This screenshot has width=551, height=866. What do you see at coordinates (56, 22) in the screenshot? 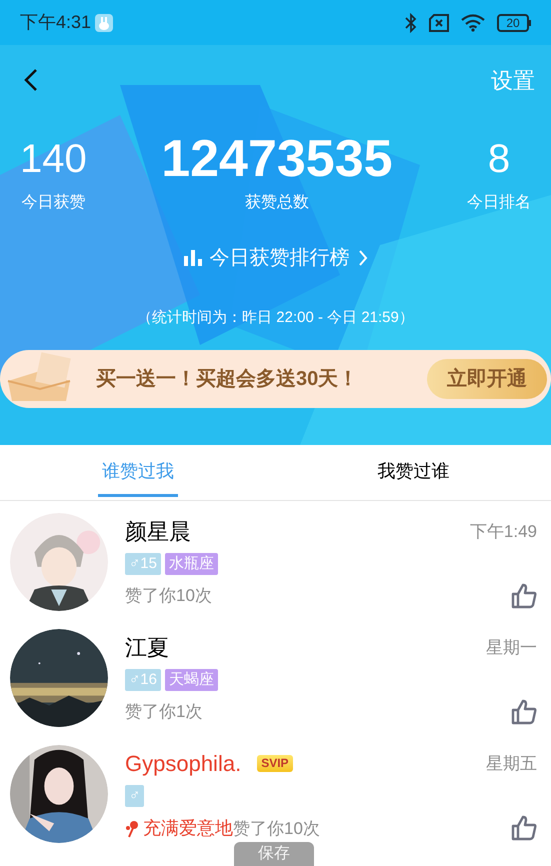
I see `status-time: 下午4:31` at bounding box center [56, 22].